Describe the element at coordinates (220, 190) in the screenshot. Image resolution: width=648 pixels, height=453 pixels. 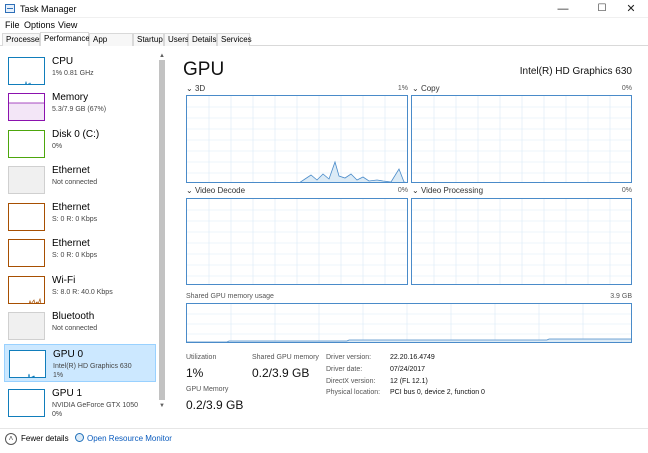
I see `graph-label: Video Decode` at that location.